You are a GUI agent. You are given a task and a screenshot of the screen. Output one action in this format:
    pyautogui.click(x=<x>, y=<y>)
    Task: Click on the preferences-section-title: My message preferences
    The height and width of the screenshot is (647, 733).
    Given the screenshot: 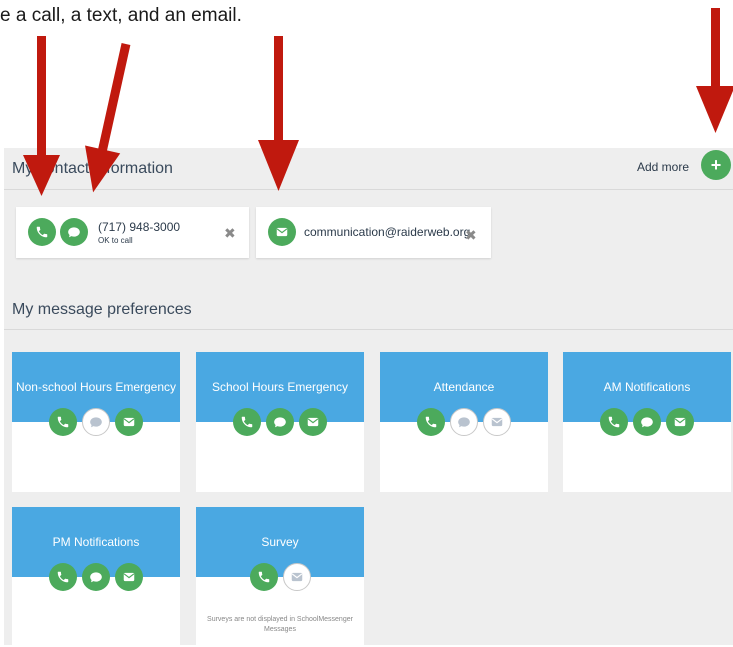 What is the action you would take?
    pyautogui.click(x=102, y=309)
    